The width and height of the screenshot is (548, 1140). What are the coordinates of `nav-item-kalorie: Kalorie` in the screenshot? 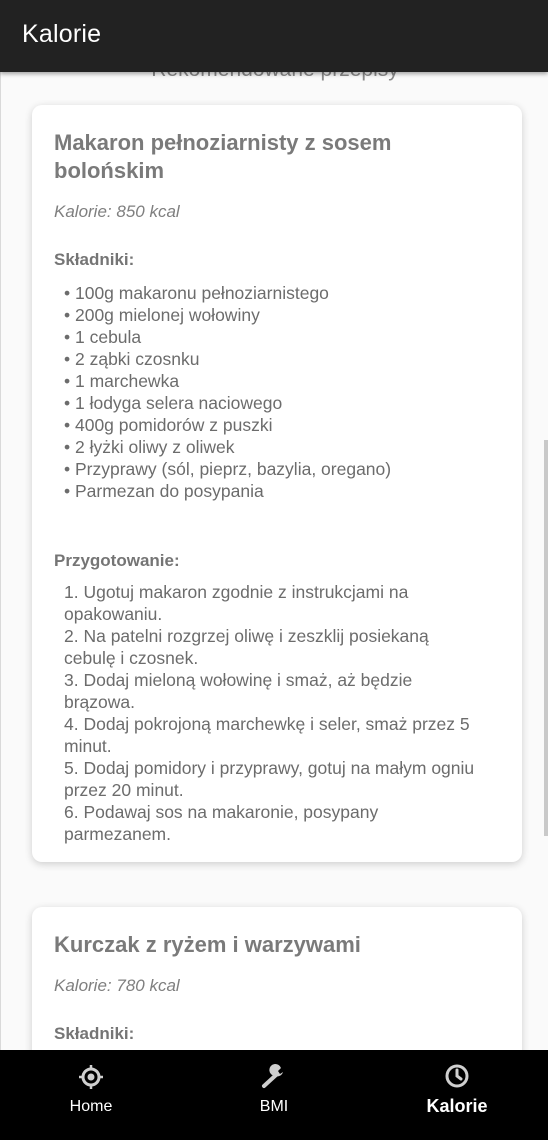 It's located at (457, 1095).